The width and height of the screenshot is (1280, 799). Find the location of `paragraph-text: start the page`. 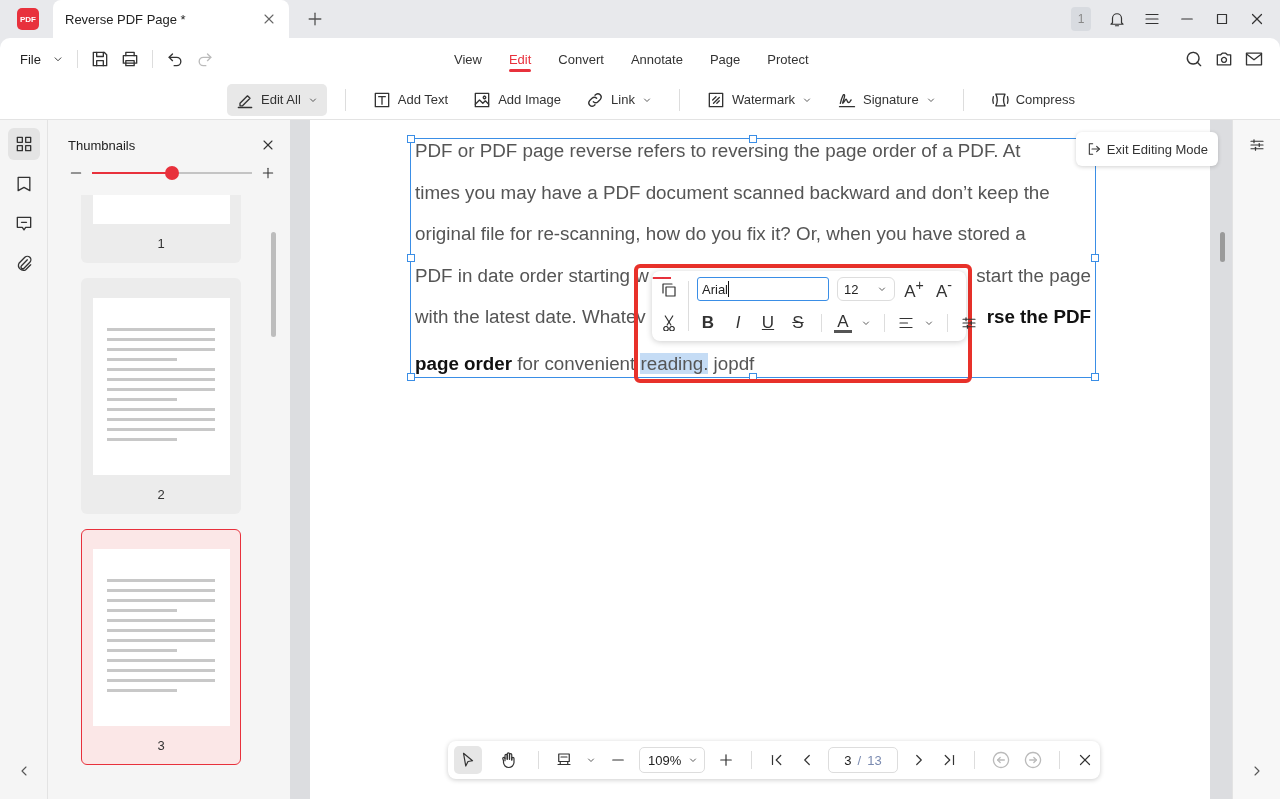

paragraph-text: start the page is located at coordinates (1033, 275).